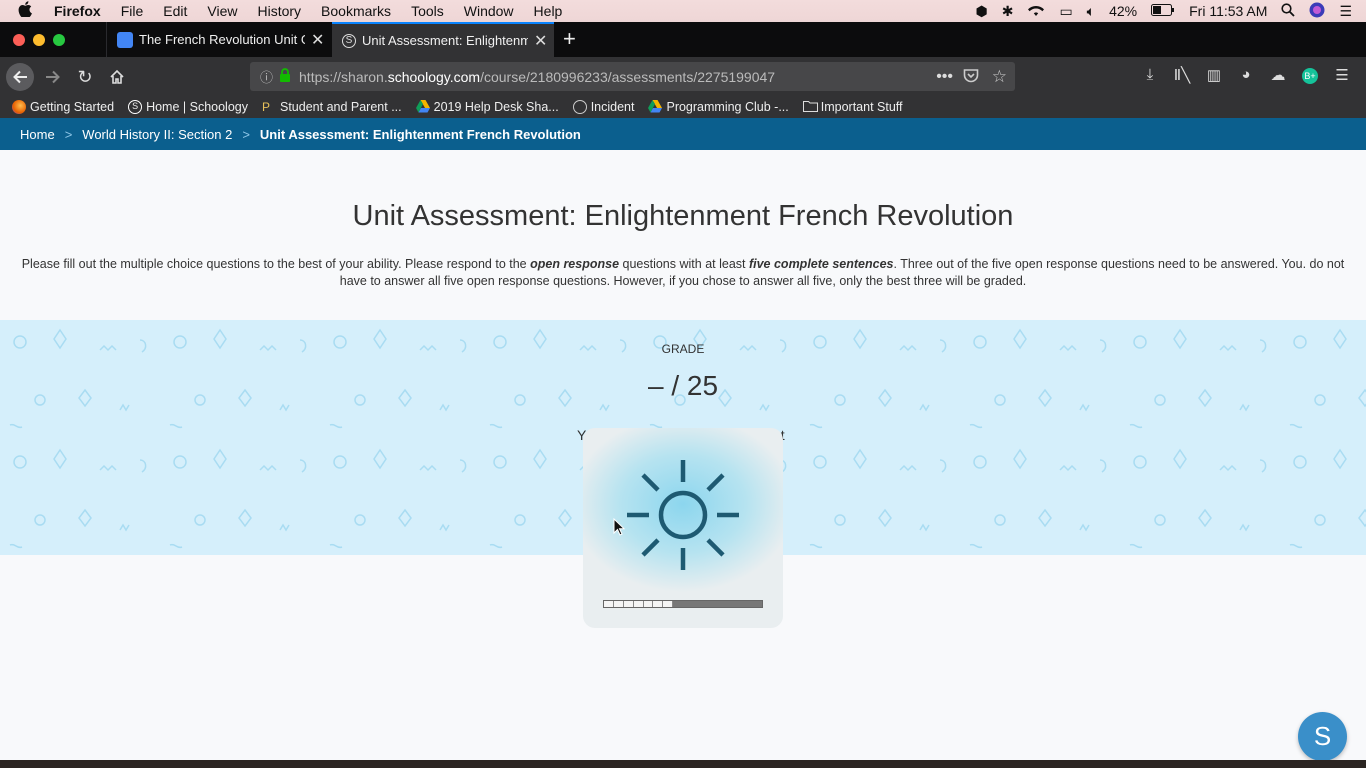  Describe the element at coordinates (1214, 75) in the screenshot. I see `sidebar-icon: ▥` at that location.